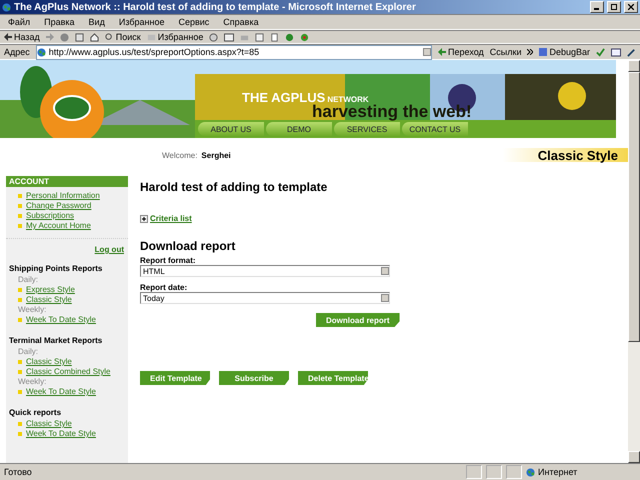 The width and height of the screenshot is (640, 480). Describe the element at coordinates (634, 261) in the screenshot. I see `scrollbar` at that location.